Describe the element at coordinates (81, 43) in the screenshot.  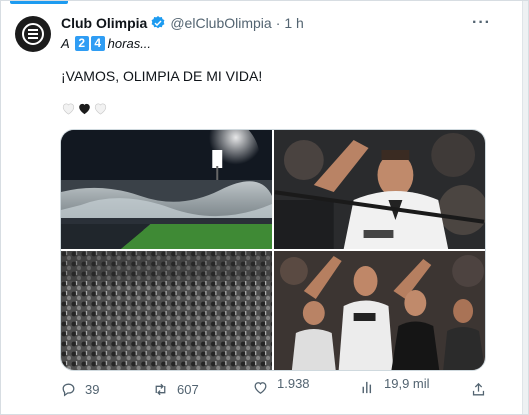
I see `countdown-digit: 2` at that location.